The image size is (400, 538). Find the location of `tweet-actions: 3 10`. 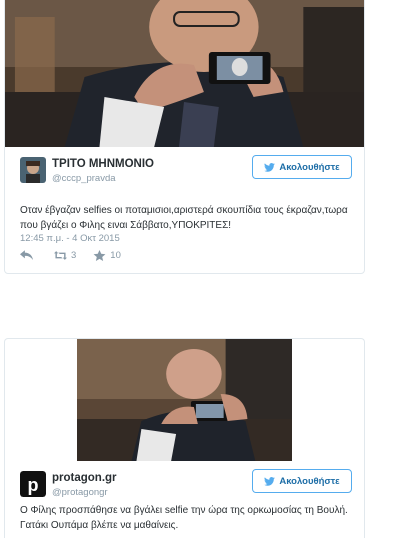

tweet-actions: 3 10 is located at coordinates (79, 255).